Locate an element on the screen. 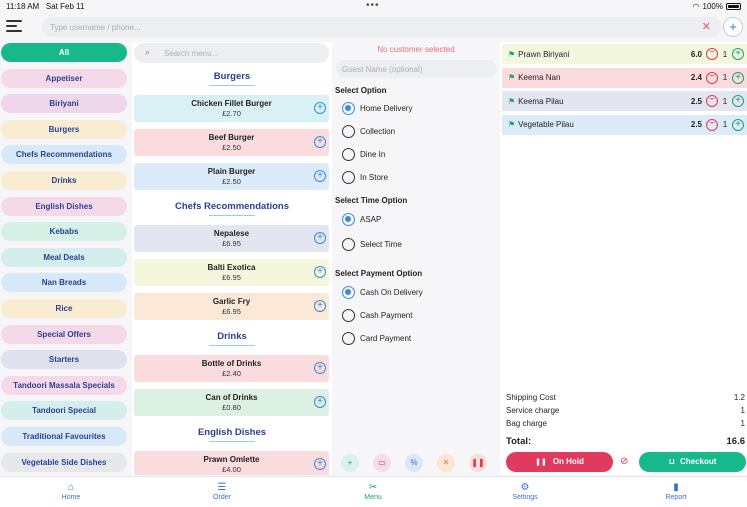 The image size is (747, 507). menu-item: Nepalese £6.95 + is located at coordinates (231, 238).